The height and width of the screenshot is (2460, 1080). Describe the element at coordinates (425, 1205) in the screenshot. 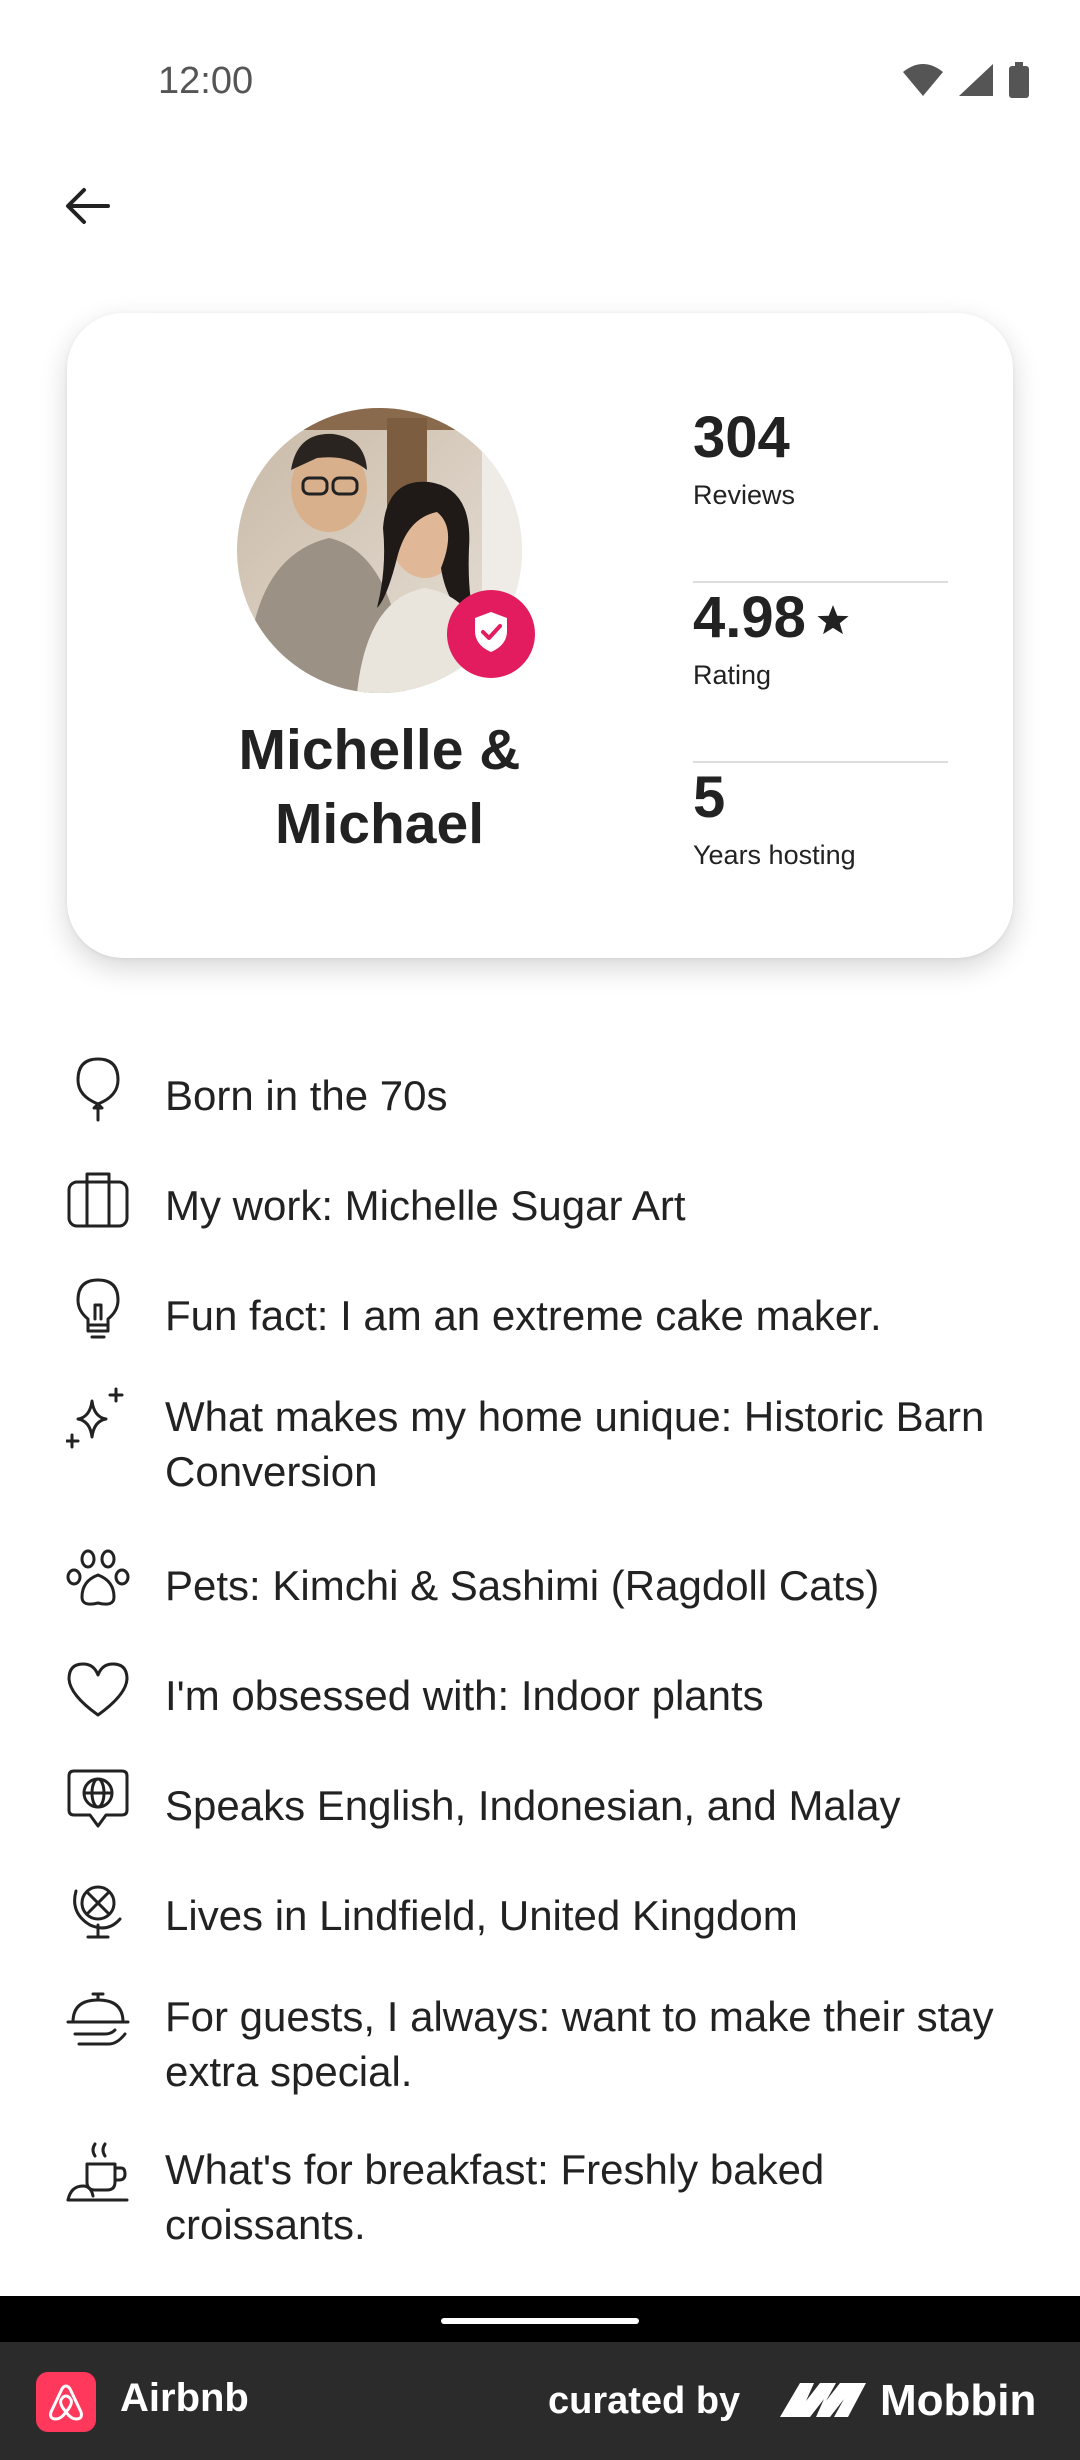

I see `detail-text: My work: Michelle Sugar Art` at that location.